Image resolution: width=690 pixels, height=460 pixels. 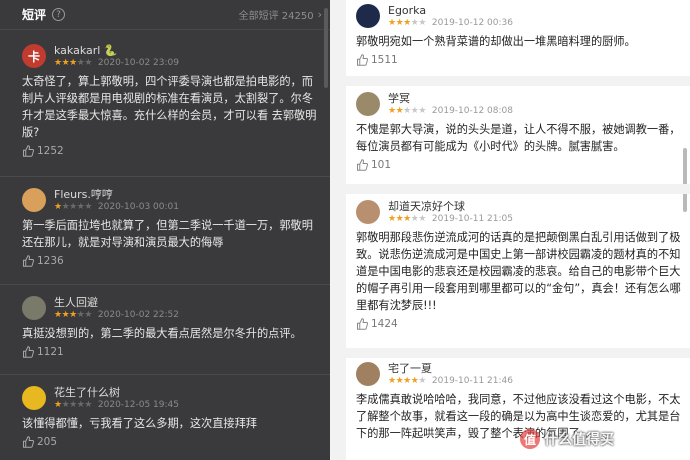 I want to click on comment-text: 郭敬明宛如一个熟背菜谱的却做出一堆黑暗料理的厨师。, so click(x=496, y=41).